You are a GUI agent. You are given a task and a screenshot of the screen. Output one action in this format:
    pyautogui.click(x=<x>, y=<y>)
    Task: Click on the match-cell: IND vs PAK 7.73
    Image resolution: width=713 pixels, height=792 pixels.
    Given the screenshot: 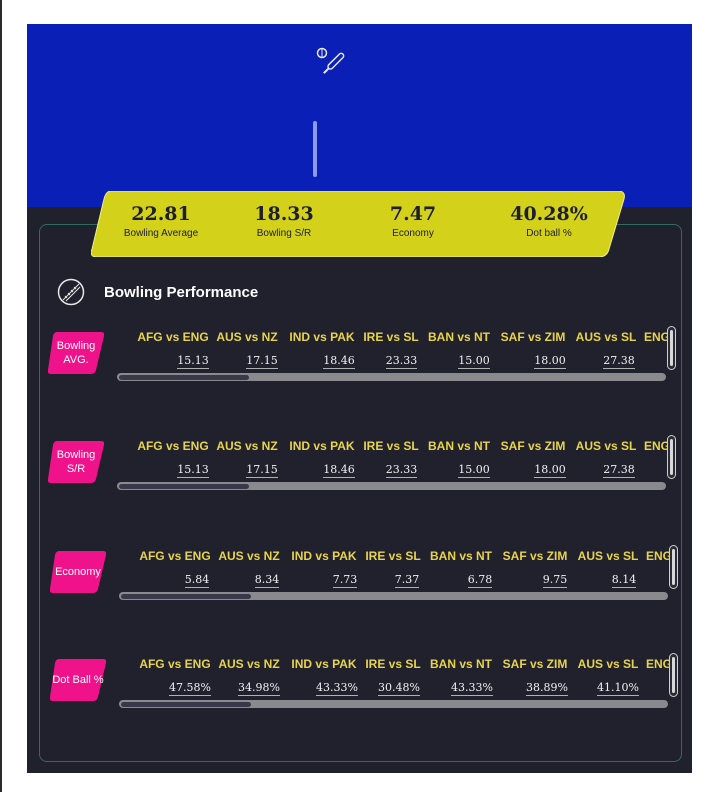 What is the action you would take?
    pyautogui.click(x=324, y=568)
    